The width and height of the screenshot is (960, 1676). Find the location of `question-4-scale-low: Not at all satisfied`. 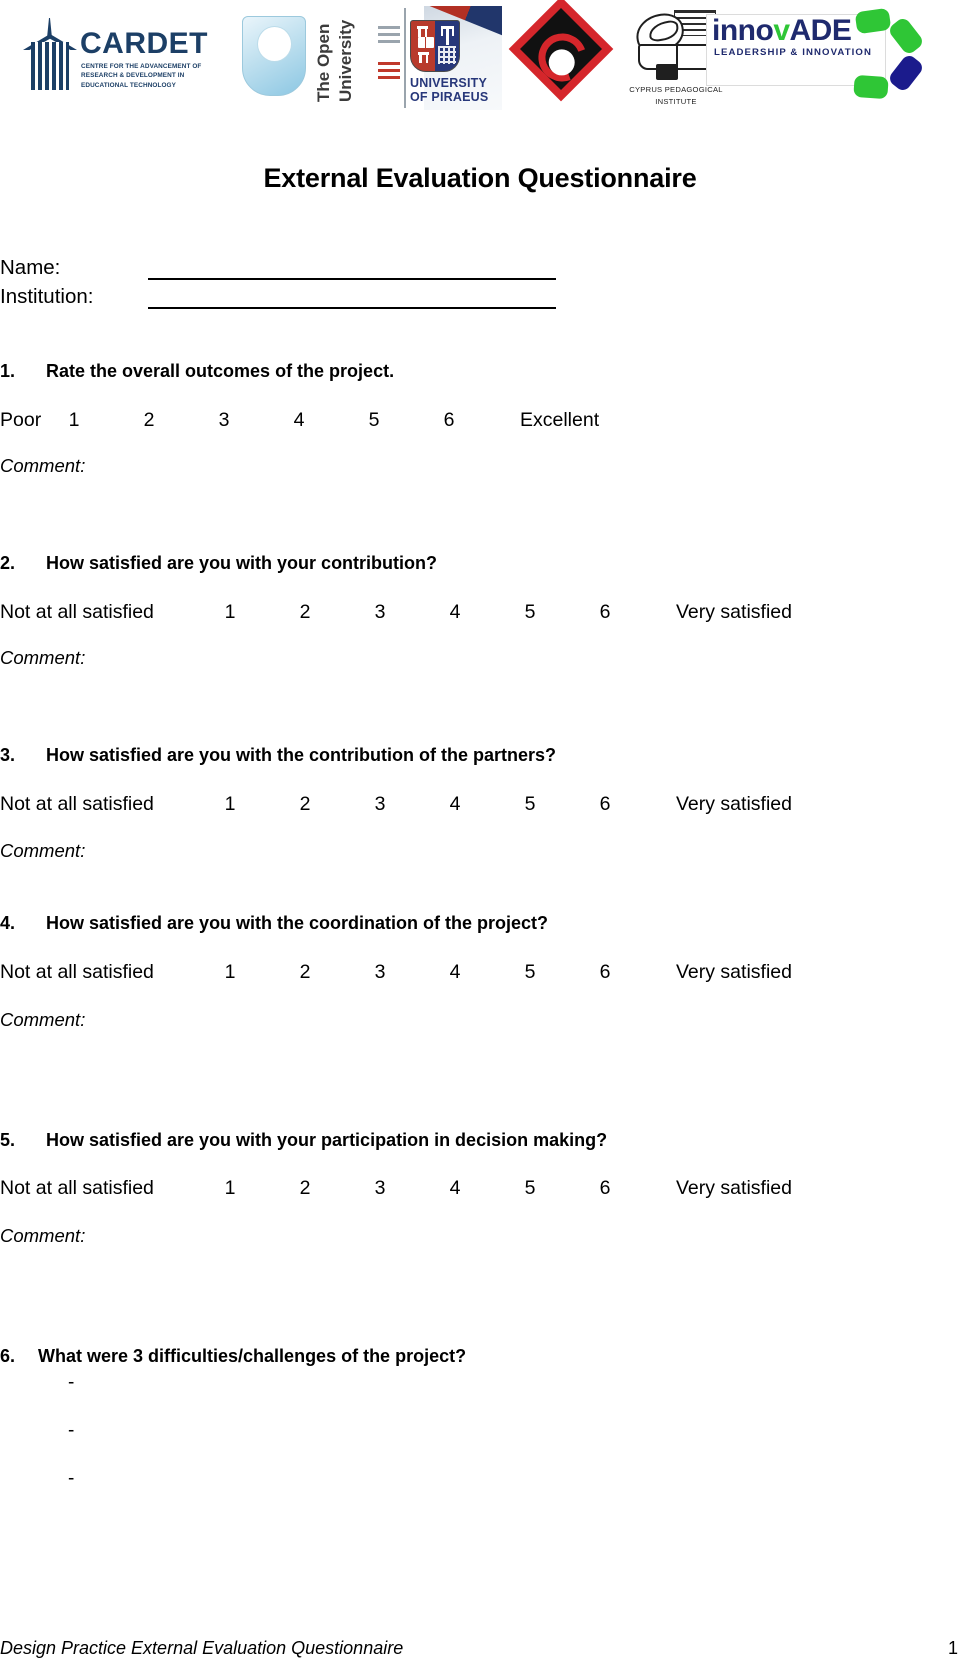

question-4-scale-low: Not at all satisfied is located at coordinates (77, 972).